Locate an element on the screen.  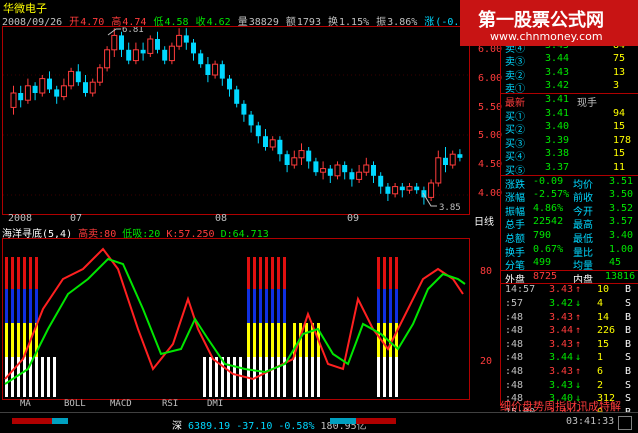
tab-dmi: DMI is located at coordinates (215, 404).